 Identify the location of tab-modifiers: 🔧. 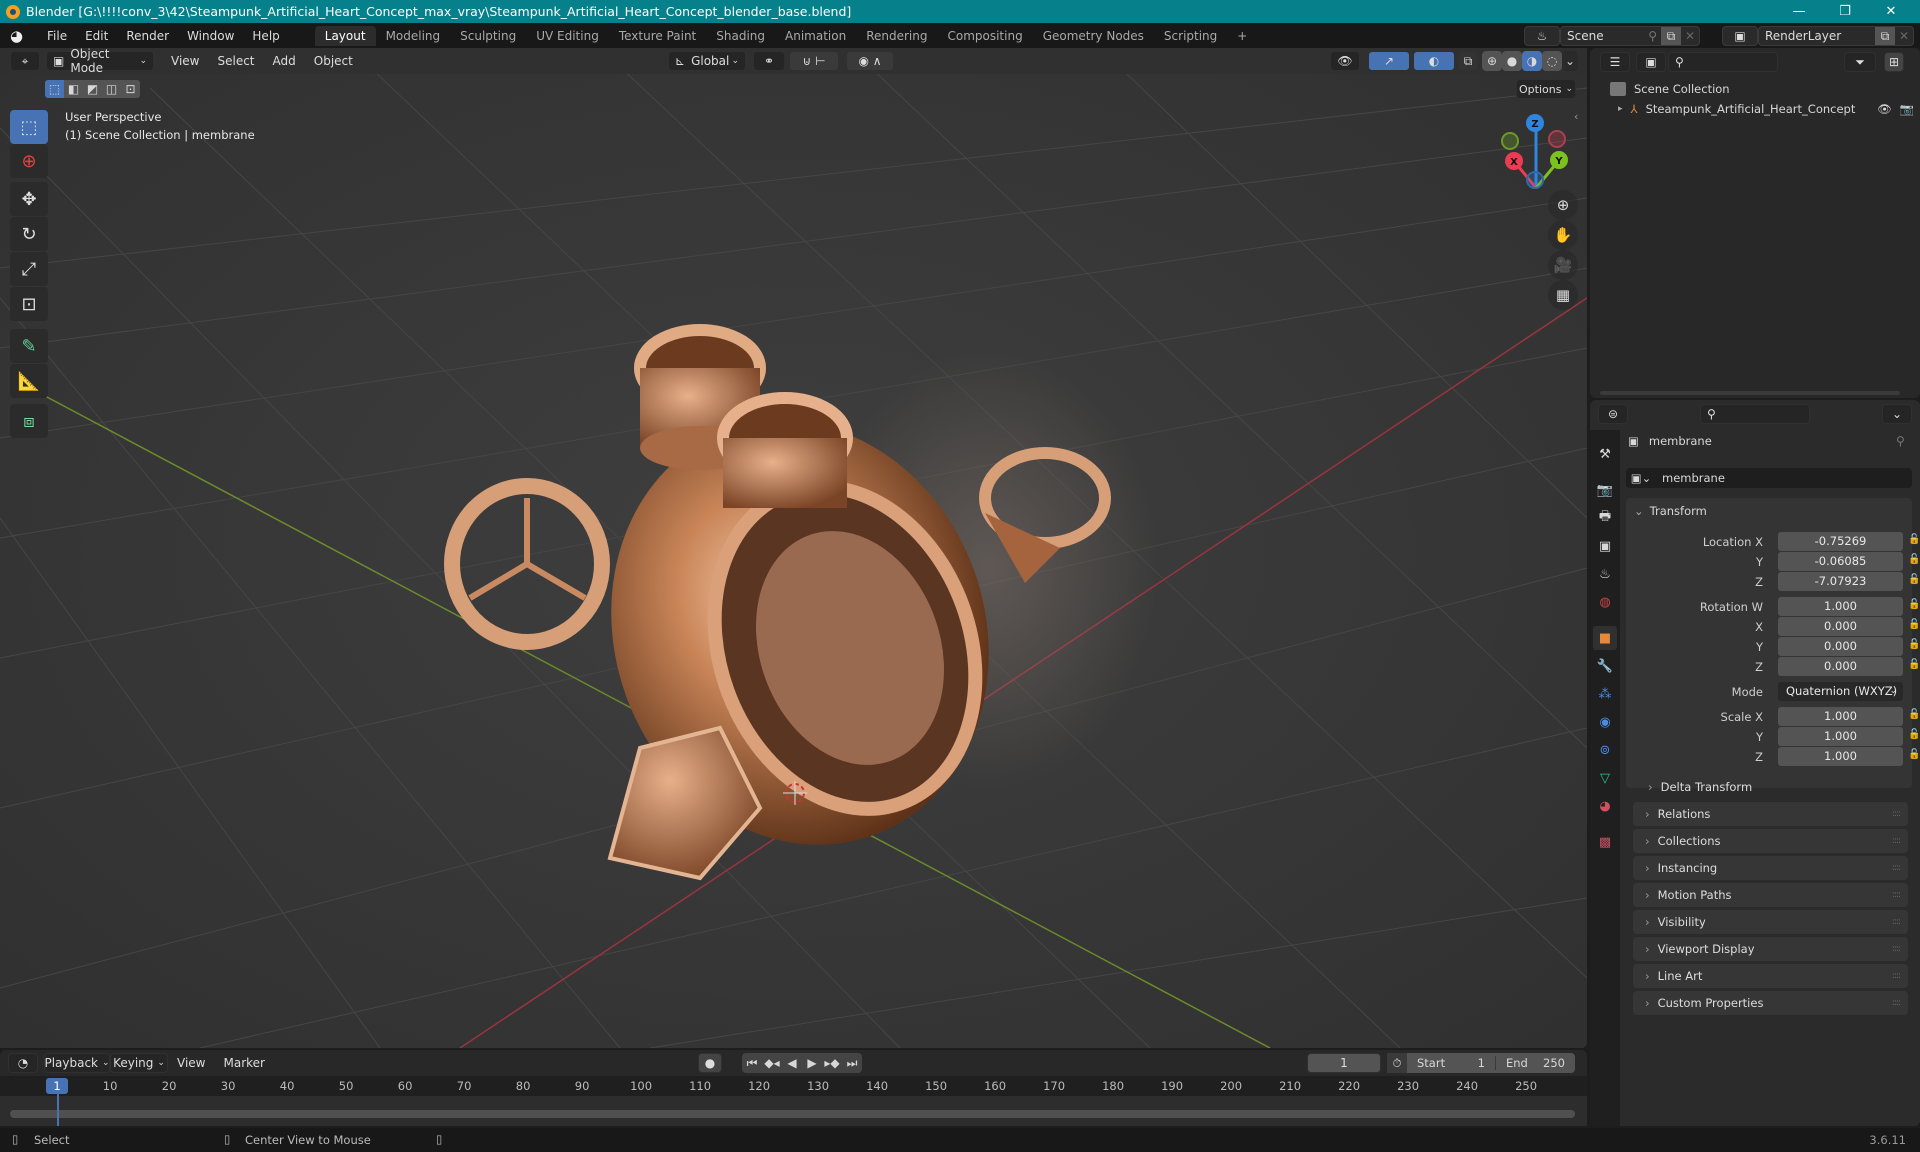
(1605, 666).